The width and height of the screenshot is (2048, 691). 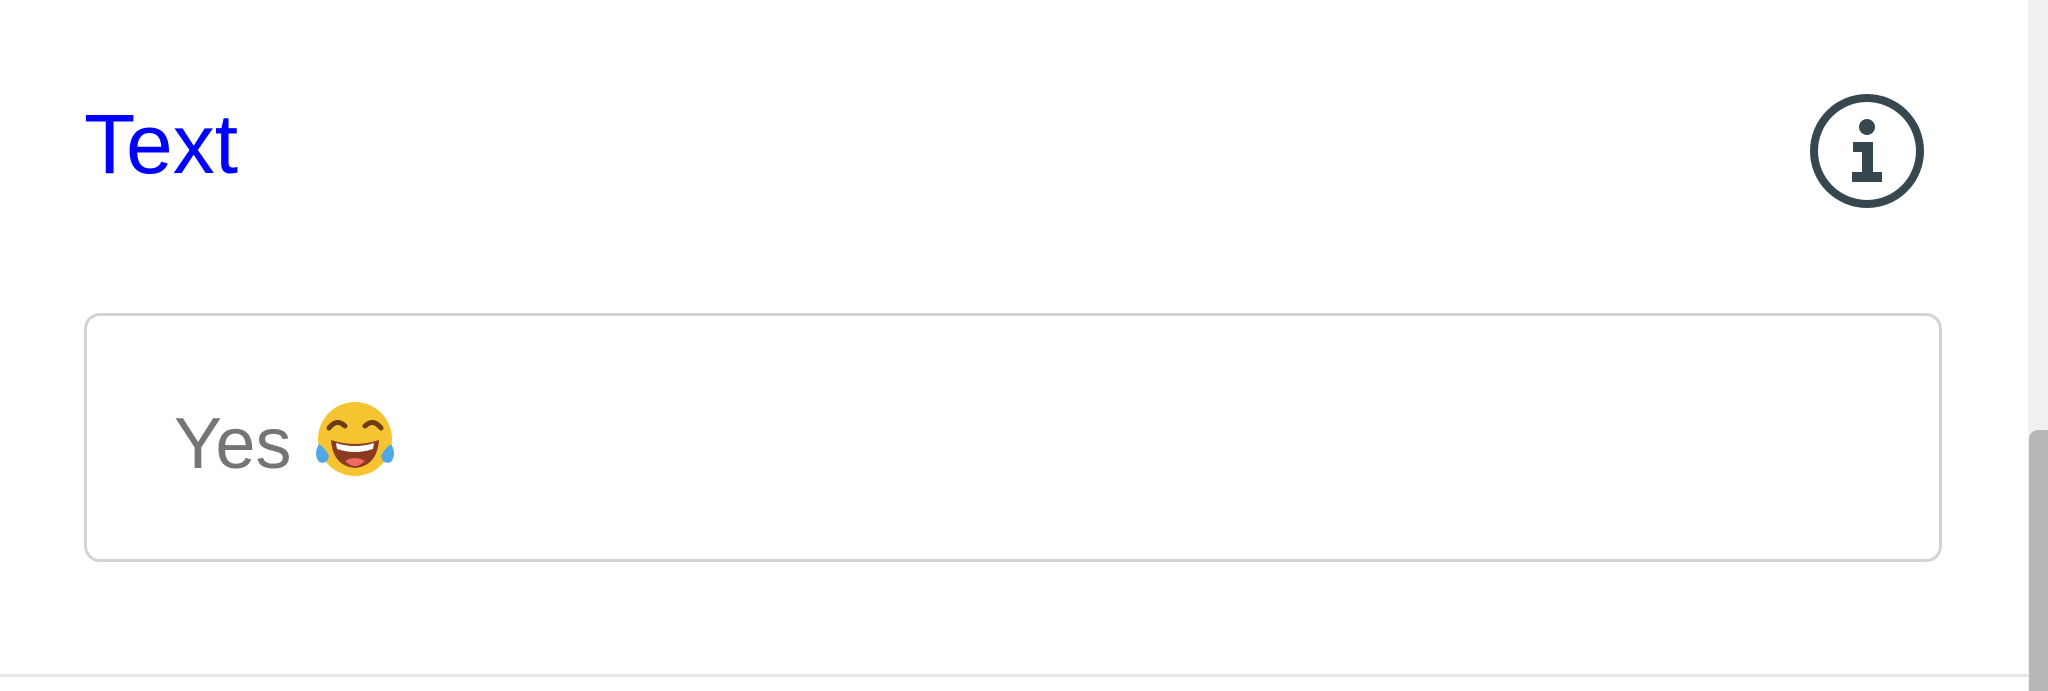 I want to click on field-label: Text, so click(x=161, y=144).